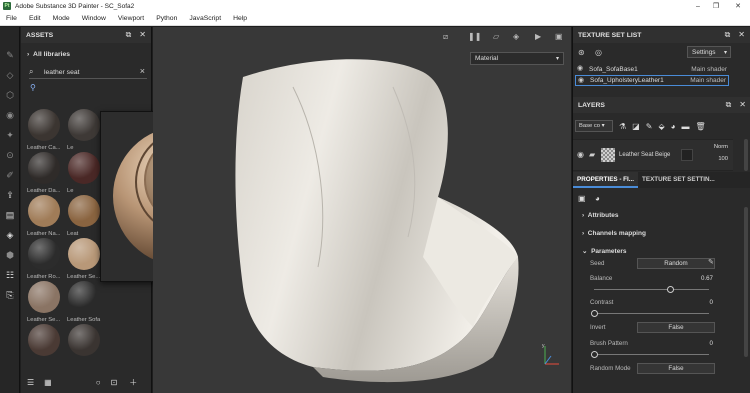 The width and height of the screenshot is (750, 393). Describe the element at coordinates (707, 278) in the screenshot. I see `balance-value: 0.67` at that location.